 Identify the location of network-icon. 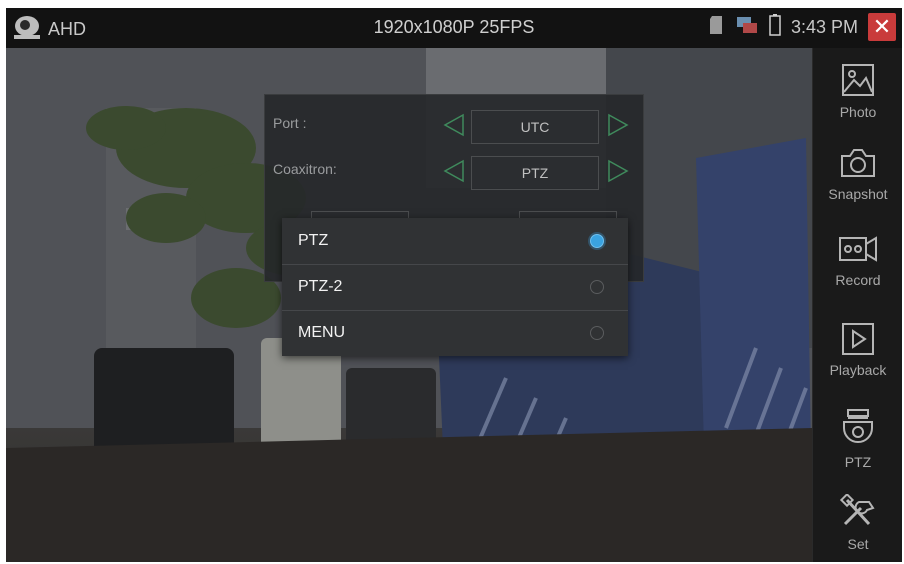
(747, 27).